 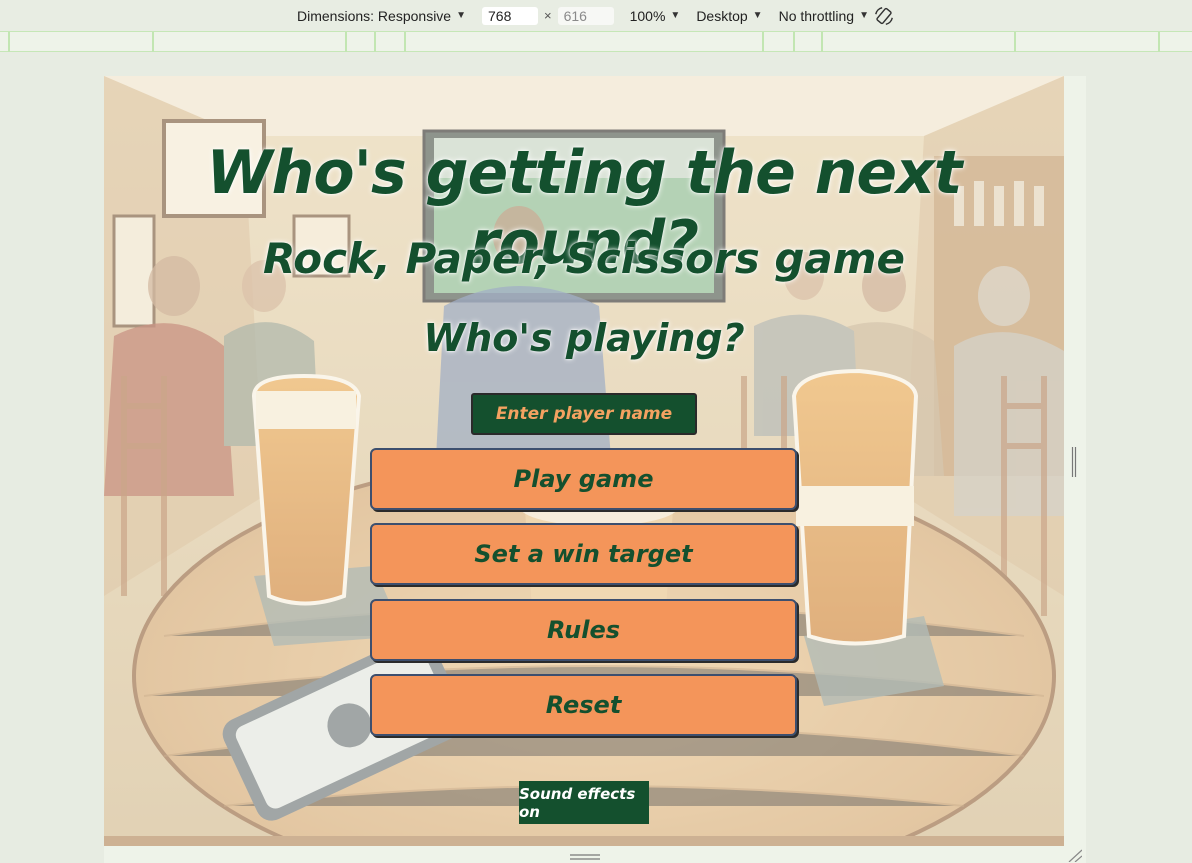 I want to click on play-game-button: Play game, so click(x=583, y=479).